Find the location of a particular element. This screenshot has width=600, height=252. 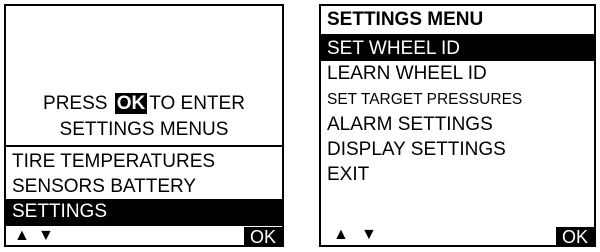

enter-settings-prompt: PRESS OK TO ENTER is located at coordinates (144, 104).